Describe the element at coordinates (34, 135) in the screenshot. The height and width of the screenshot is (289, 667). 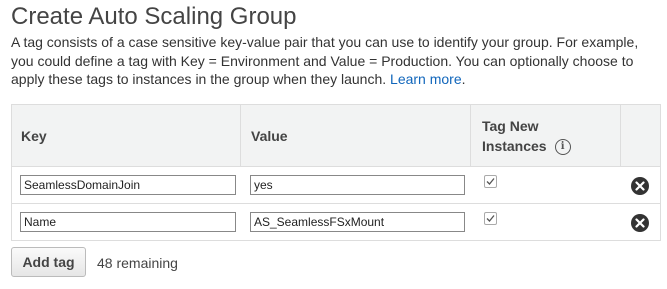
I see `column-header-key-label: Key` at that location.